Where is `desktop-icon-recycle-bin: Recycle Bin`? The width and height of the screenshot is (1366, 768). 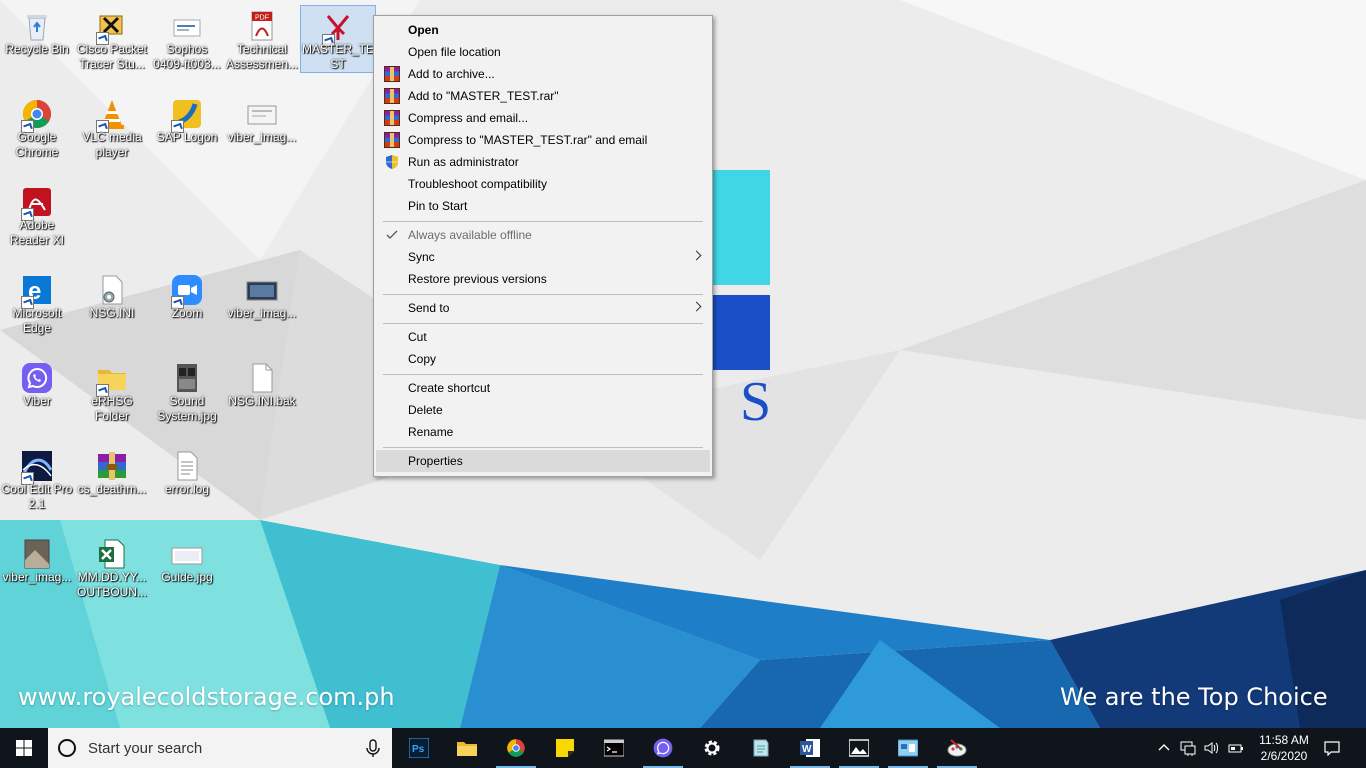
desktop-icon-recycle-bin: Recycle Bin is located at coordinates (37, 46).